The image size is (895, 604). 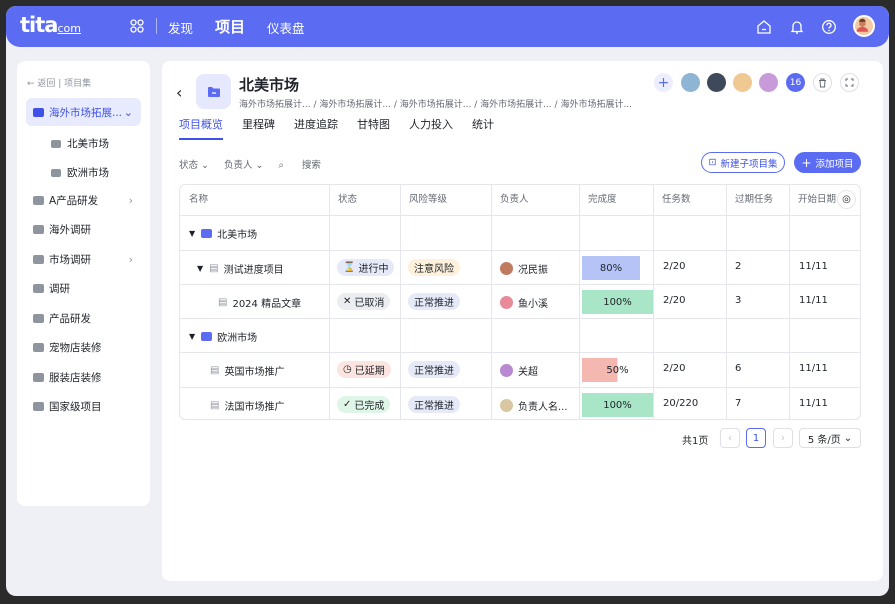 What do you see at coordinates (83, 229) in the screenshot?
I see `sidebar-item-overseas-research: 海外调研` at bounding box center [83, 229].